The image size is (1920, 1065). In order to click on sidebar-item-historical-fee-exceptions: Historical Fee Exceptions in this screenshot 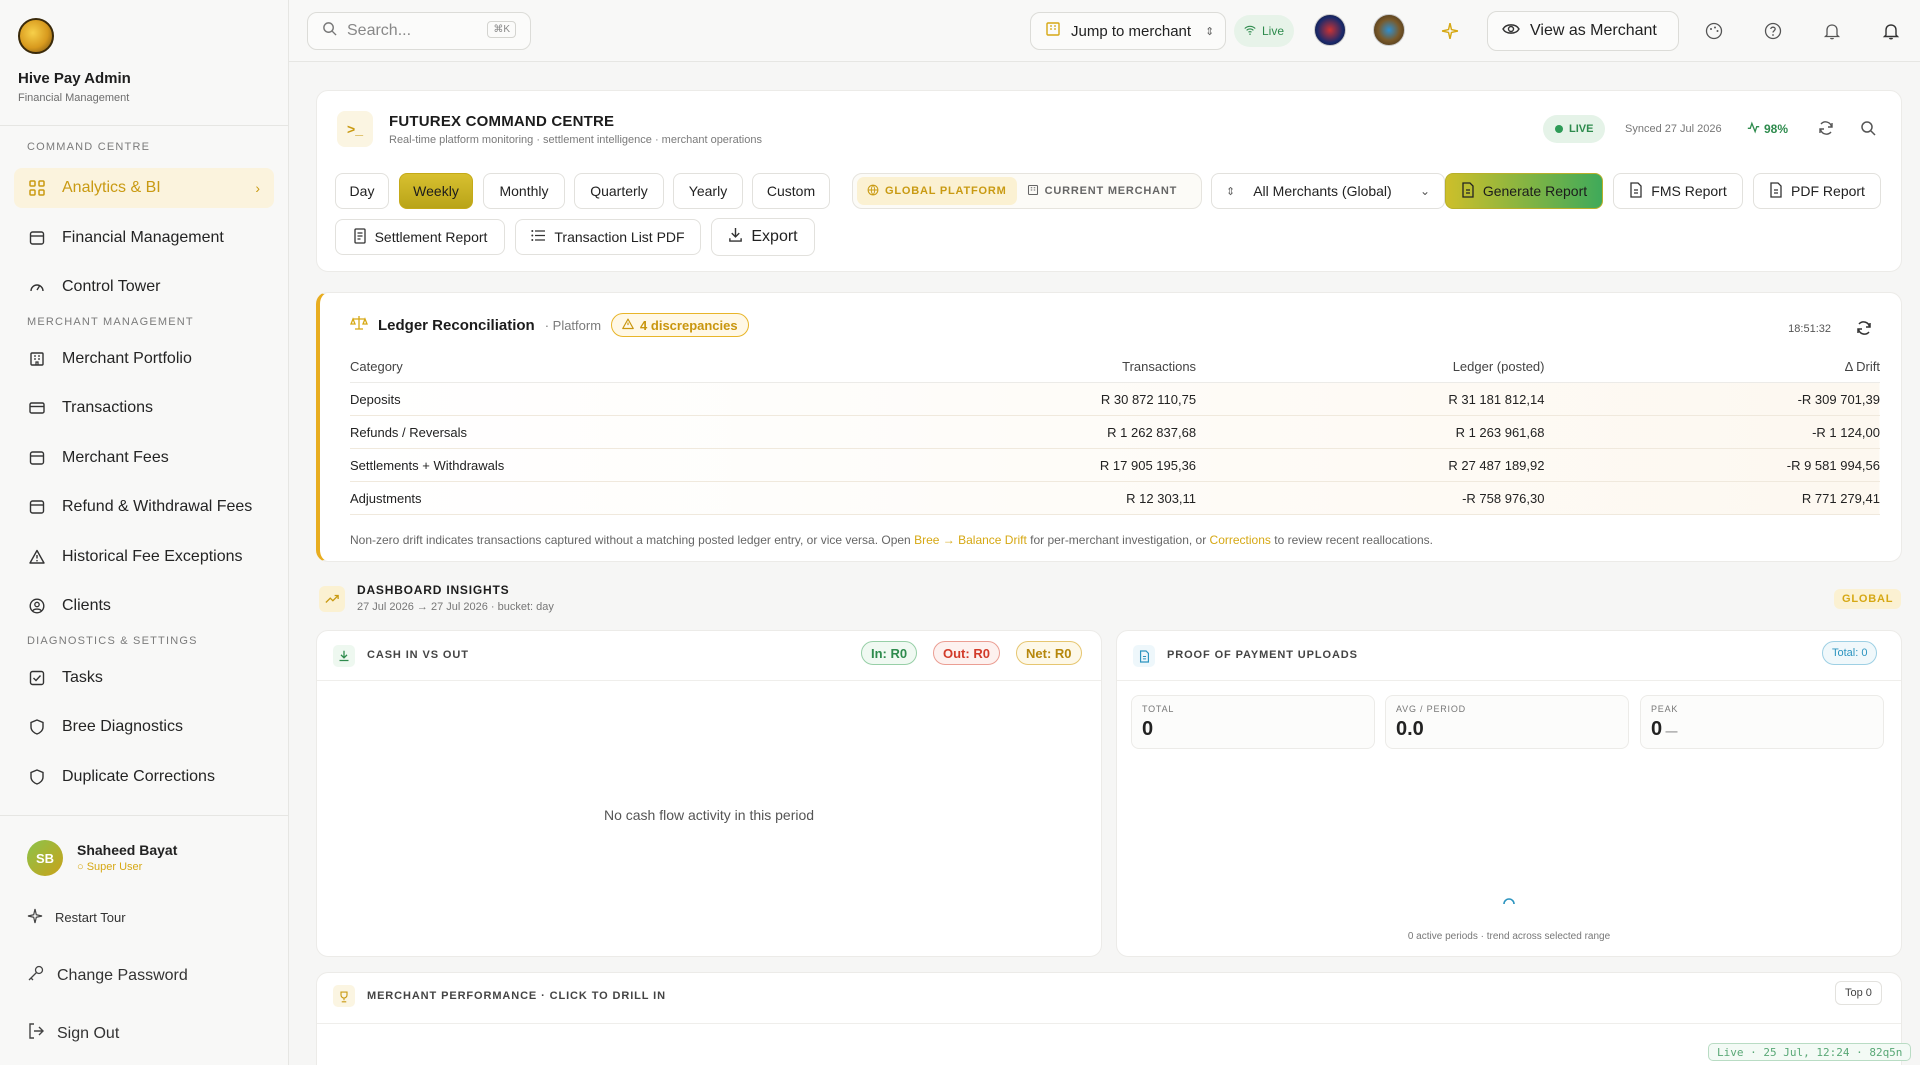, I will do `click(144, 557)`.